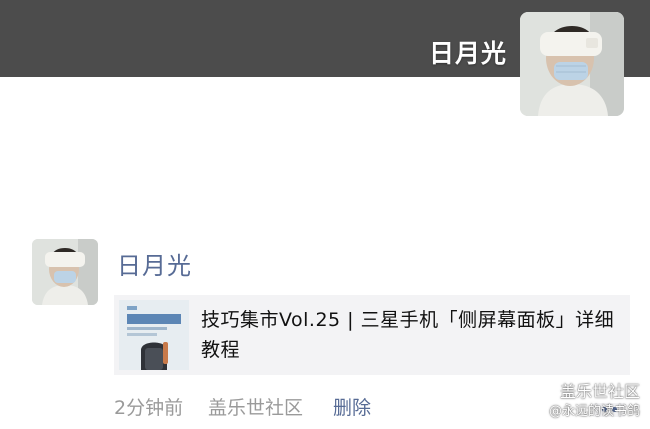 This screenshot has width=650, height=429. I want to click on shared-link-card: 技巧集市Vol.25 | 三星手机「侧屏幕面板」详细教程, so click(372, 335).